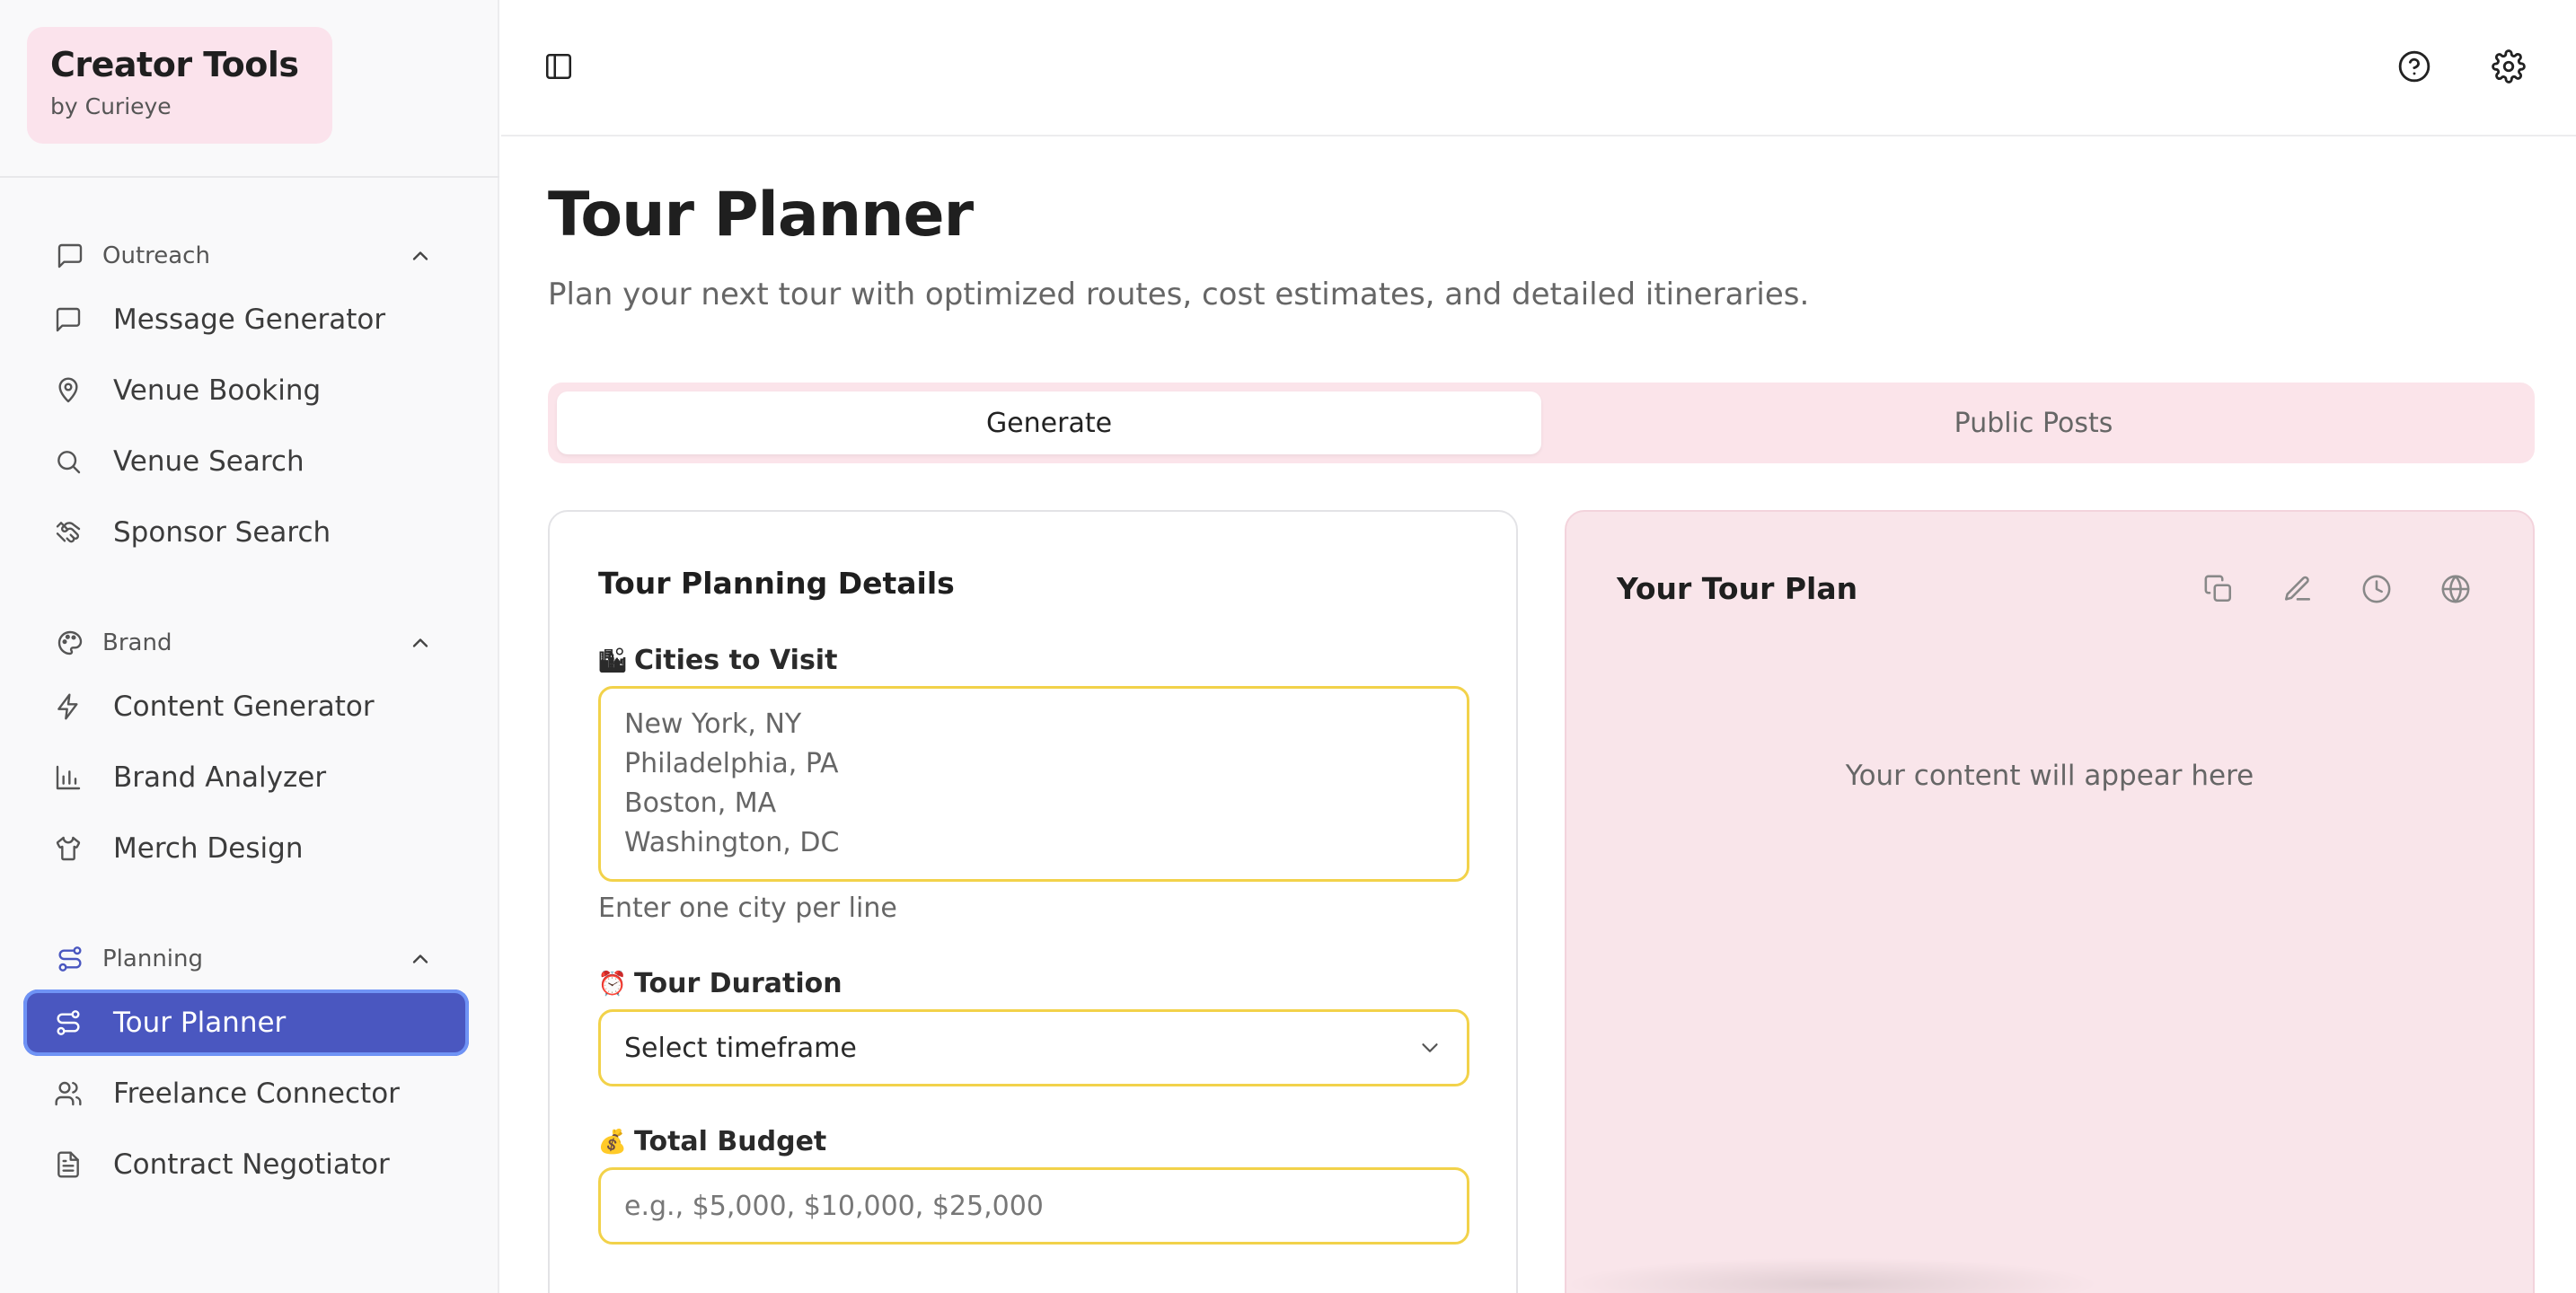  What do you see at coordinates (776, 583) in the screenshot?
I see `form-title: Tour Planning Details` at bounding box center [776, 583].